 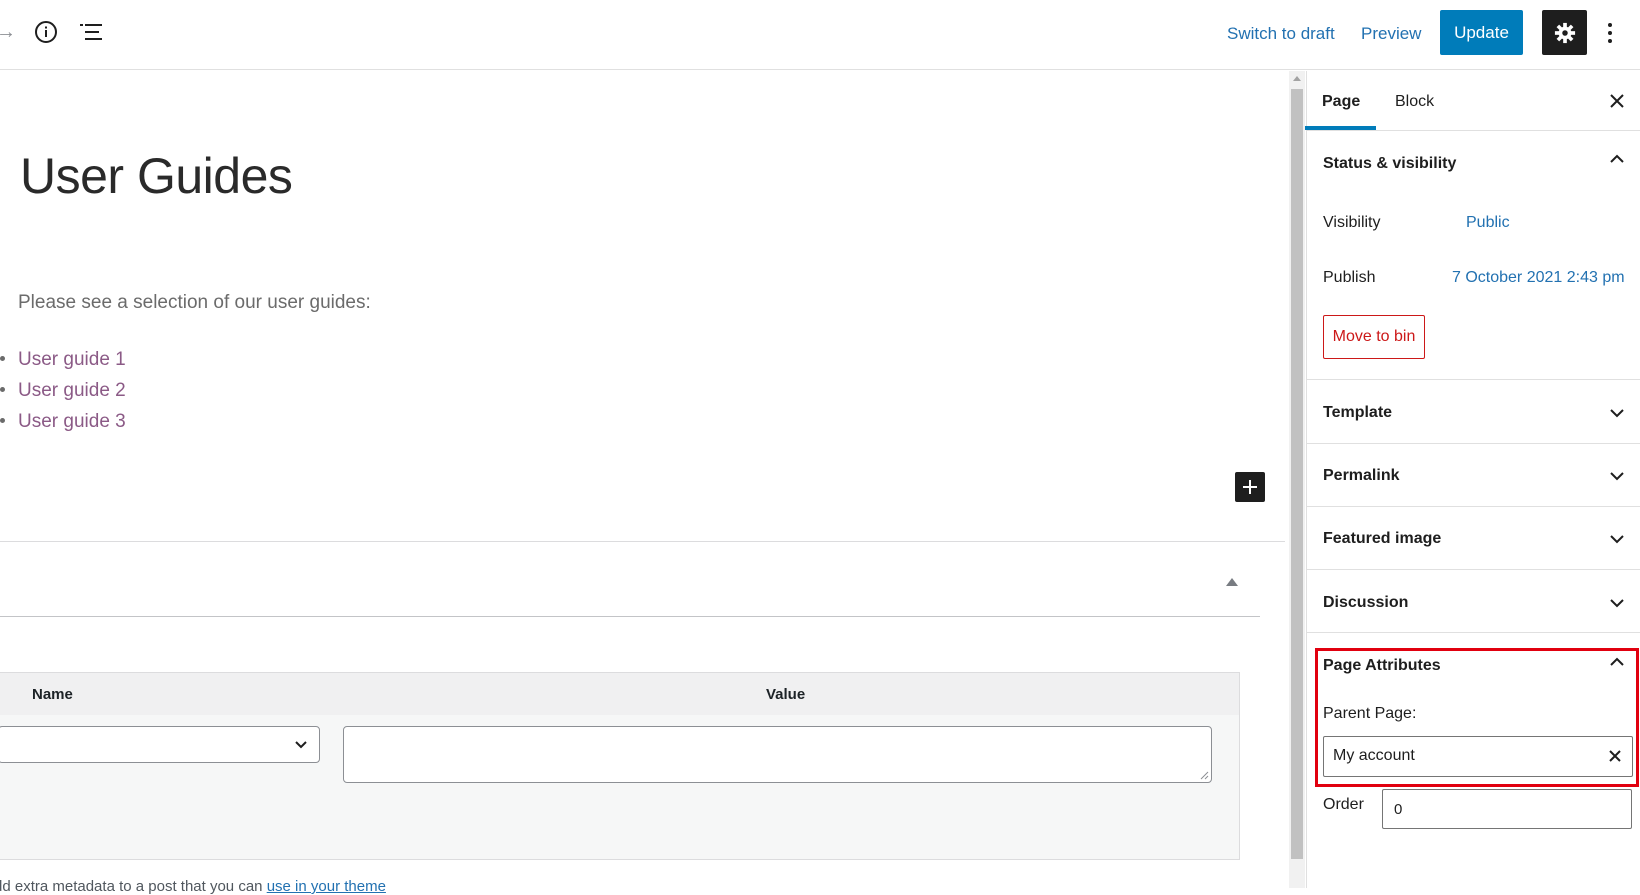 What do you see at coordinates (1617, 101) in the screenshot?
I see `close-icon` at bounding box center [1617, 101].